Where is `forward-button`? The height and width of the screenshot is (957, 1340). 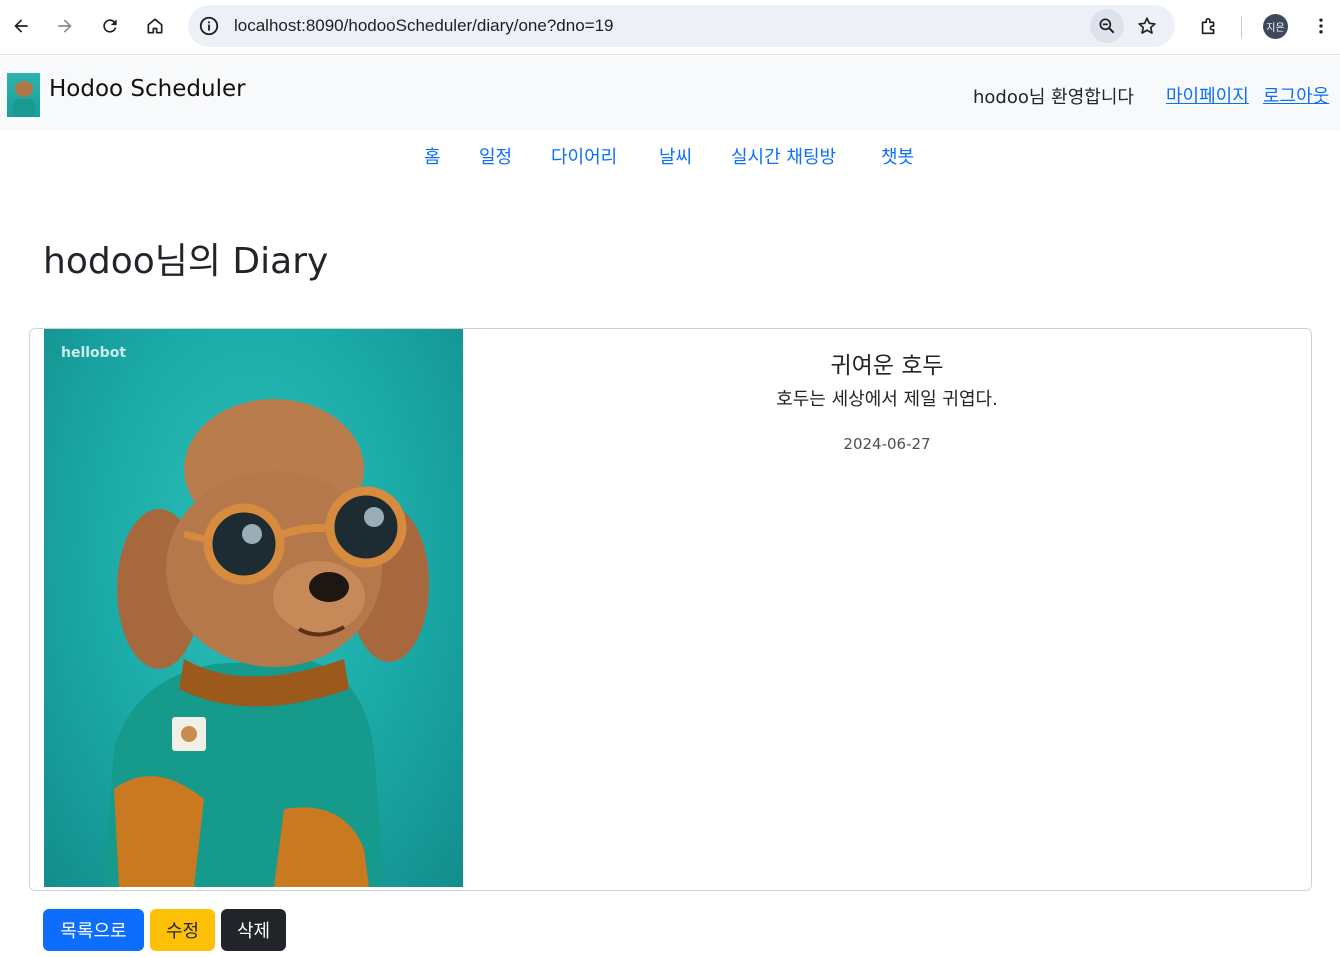 forward-button is located at coordinates (65, 26).